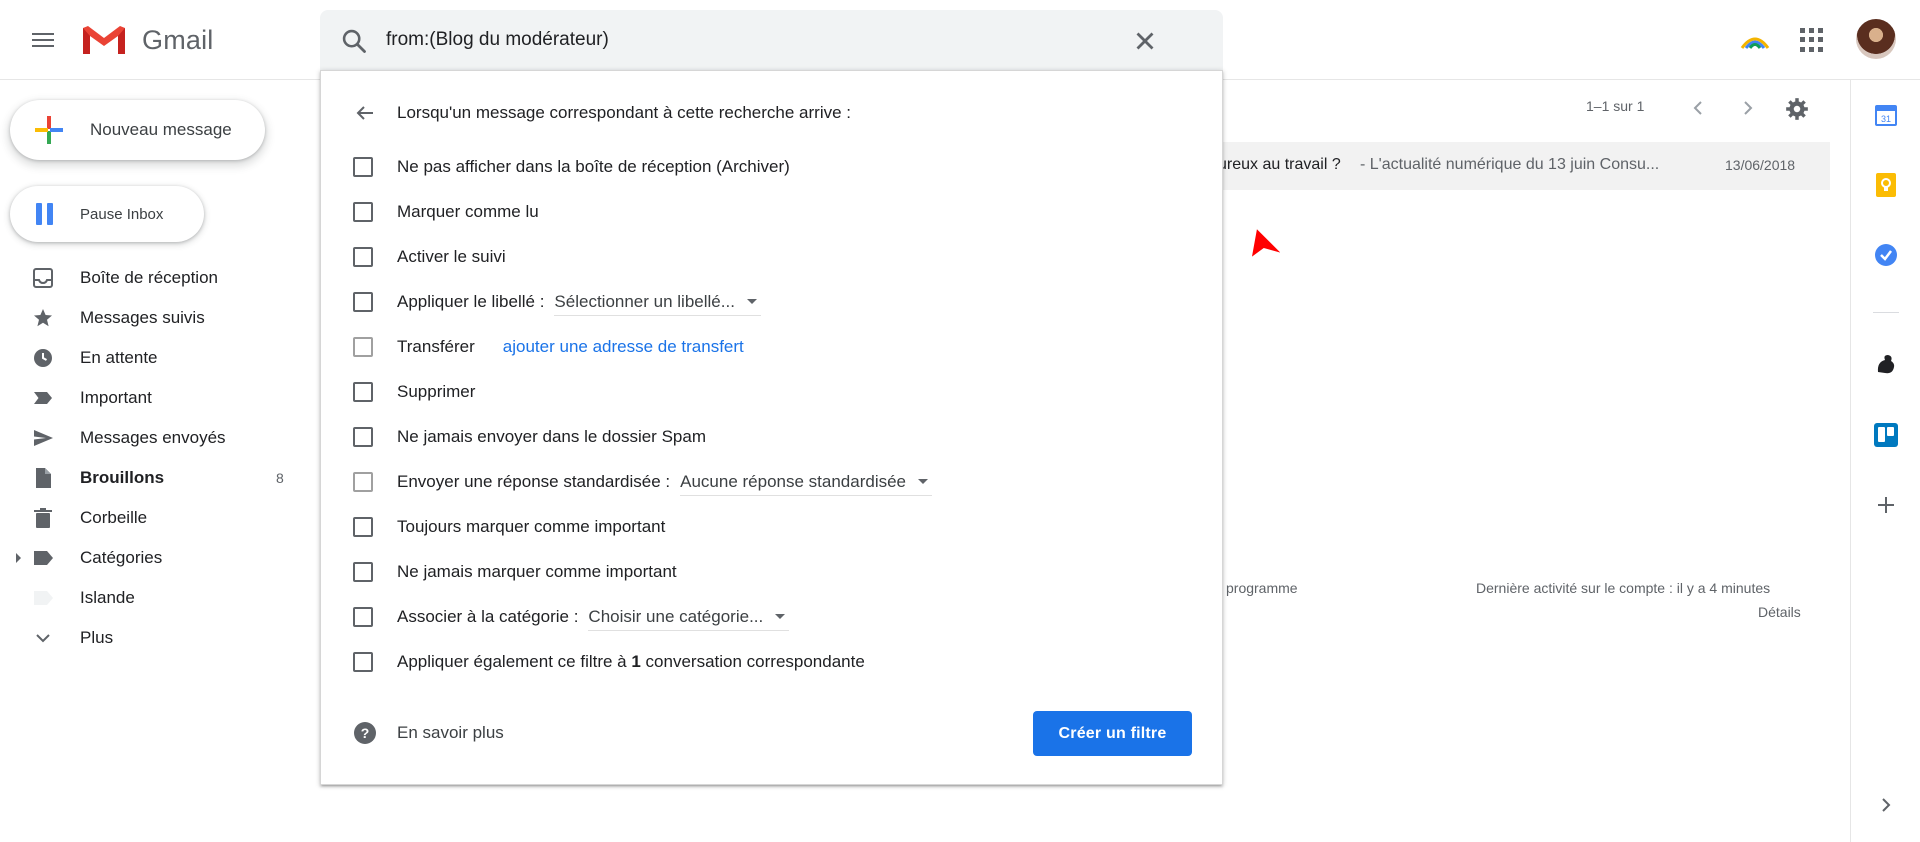 This screenshot has width=1920, height=842. I want to click on pause-inbox-button: Pause Inbox, so click(107, 214).